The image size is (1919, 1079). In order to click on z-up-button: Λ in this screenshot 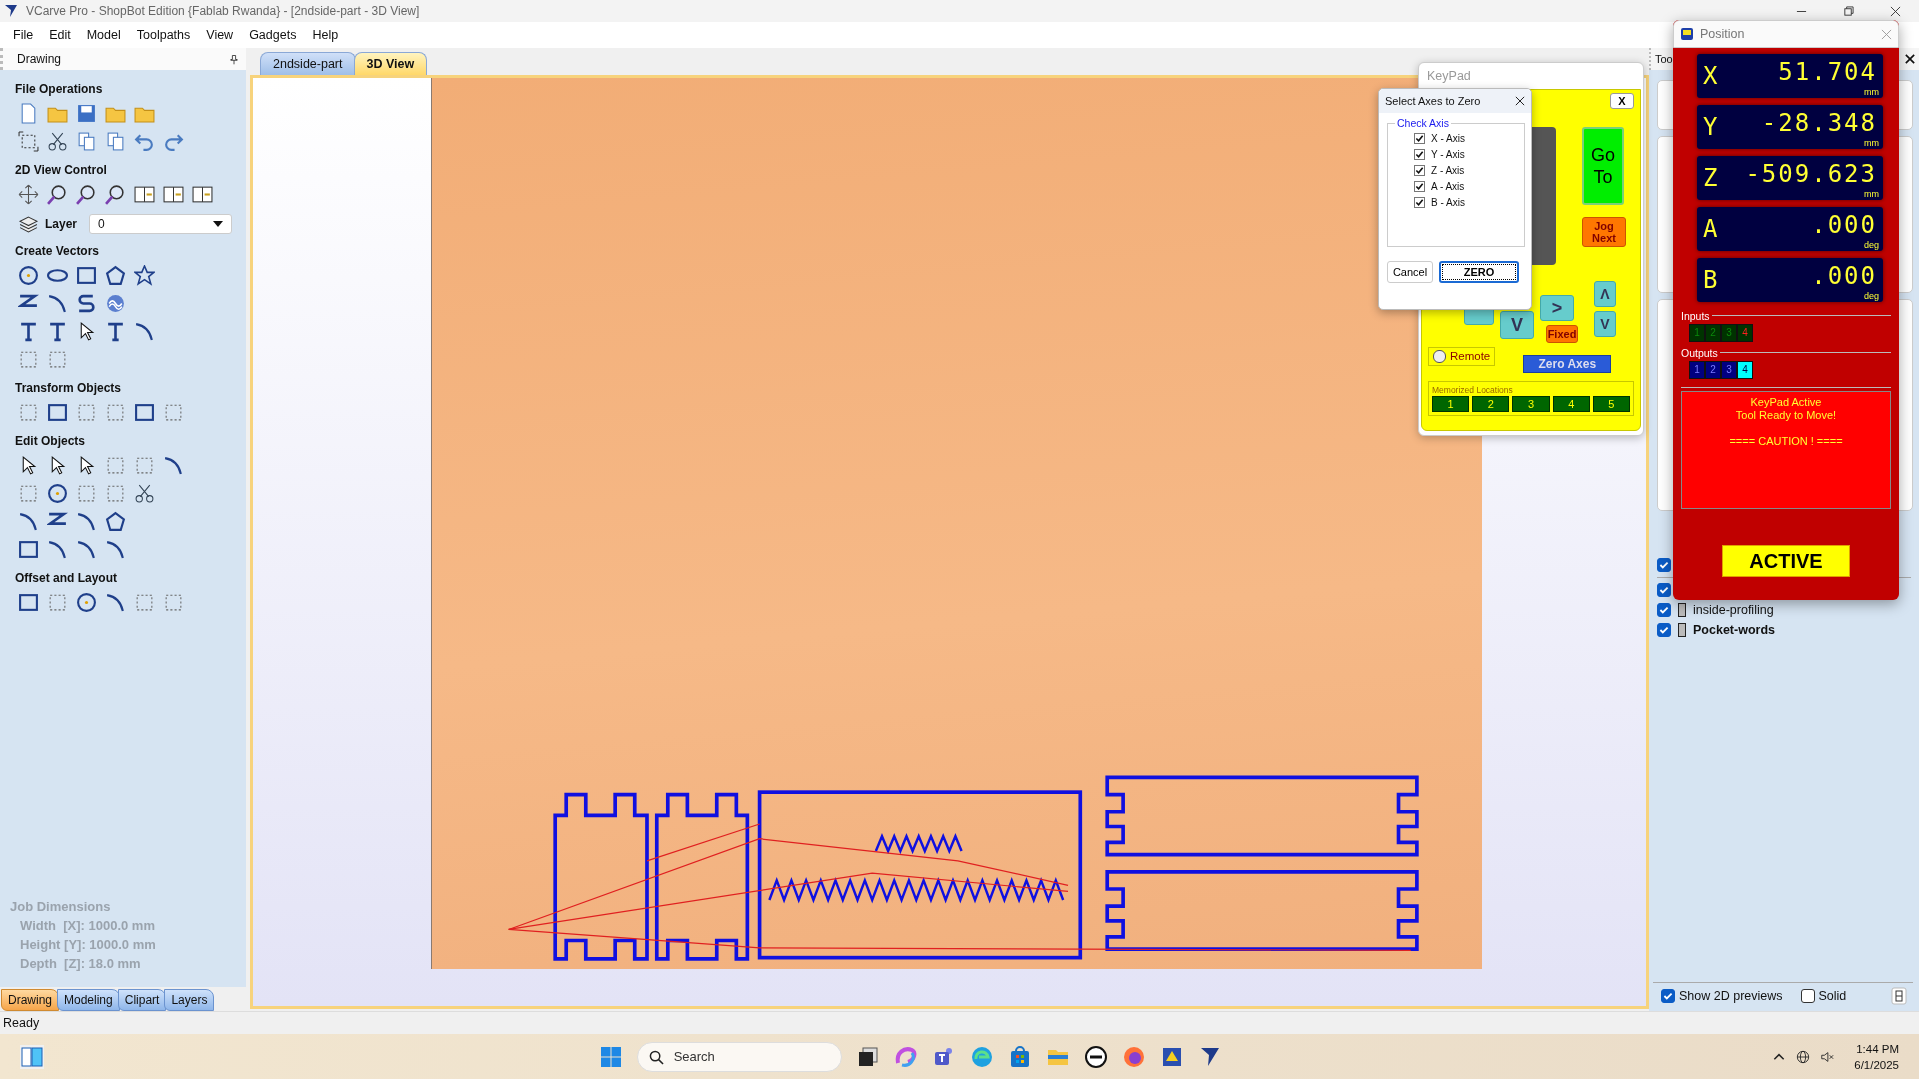, I will do `click(1605, 294)`.